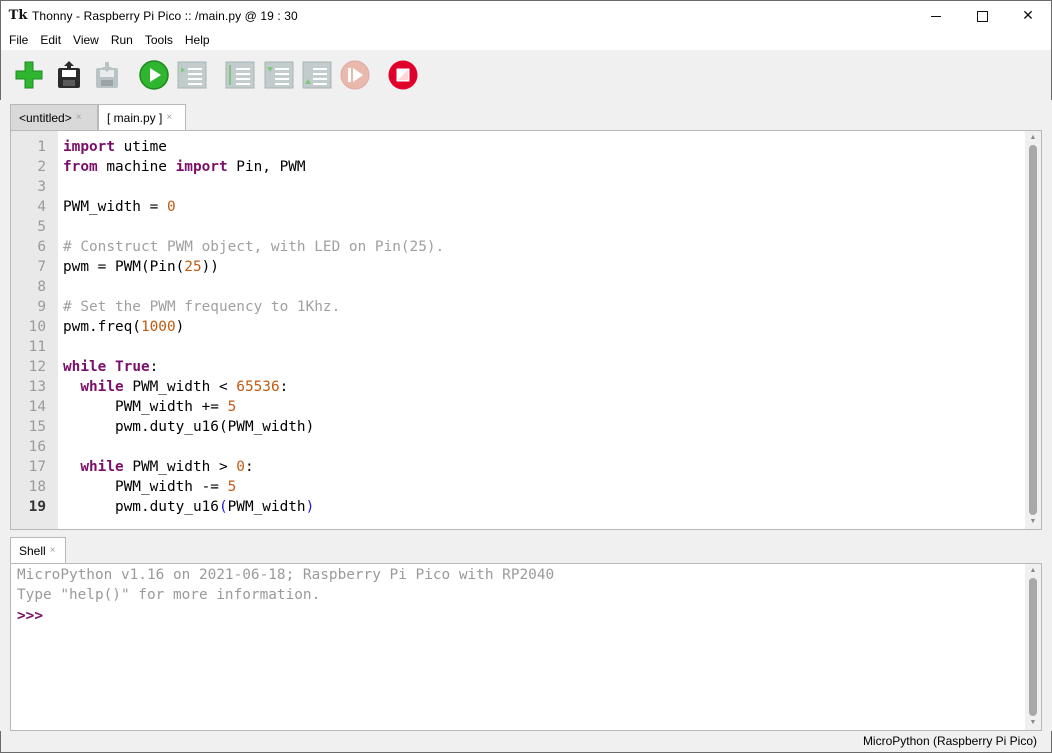 This screenshot has height=753, width=1052. I want to click on code-token: PWM_width =, so click(115, 207).